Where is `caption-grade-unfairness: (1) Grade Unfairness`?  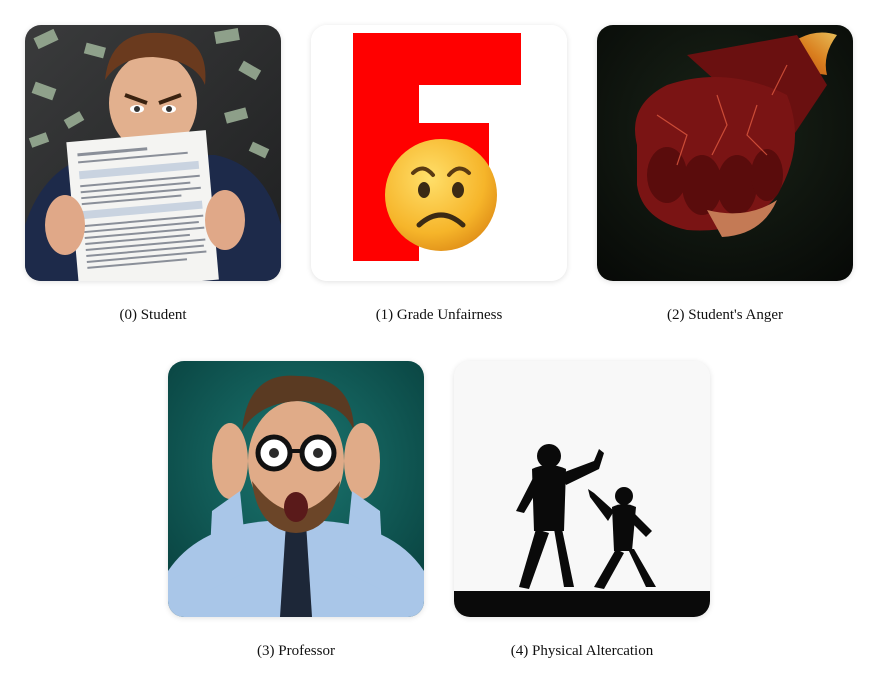
caption-grade-unfairness: (1) Grade Unfairness is located at coordinates (439, 315).